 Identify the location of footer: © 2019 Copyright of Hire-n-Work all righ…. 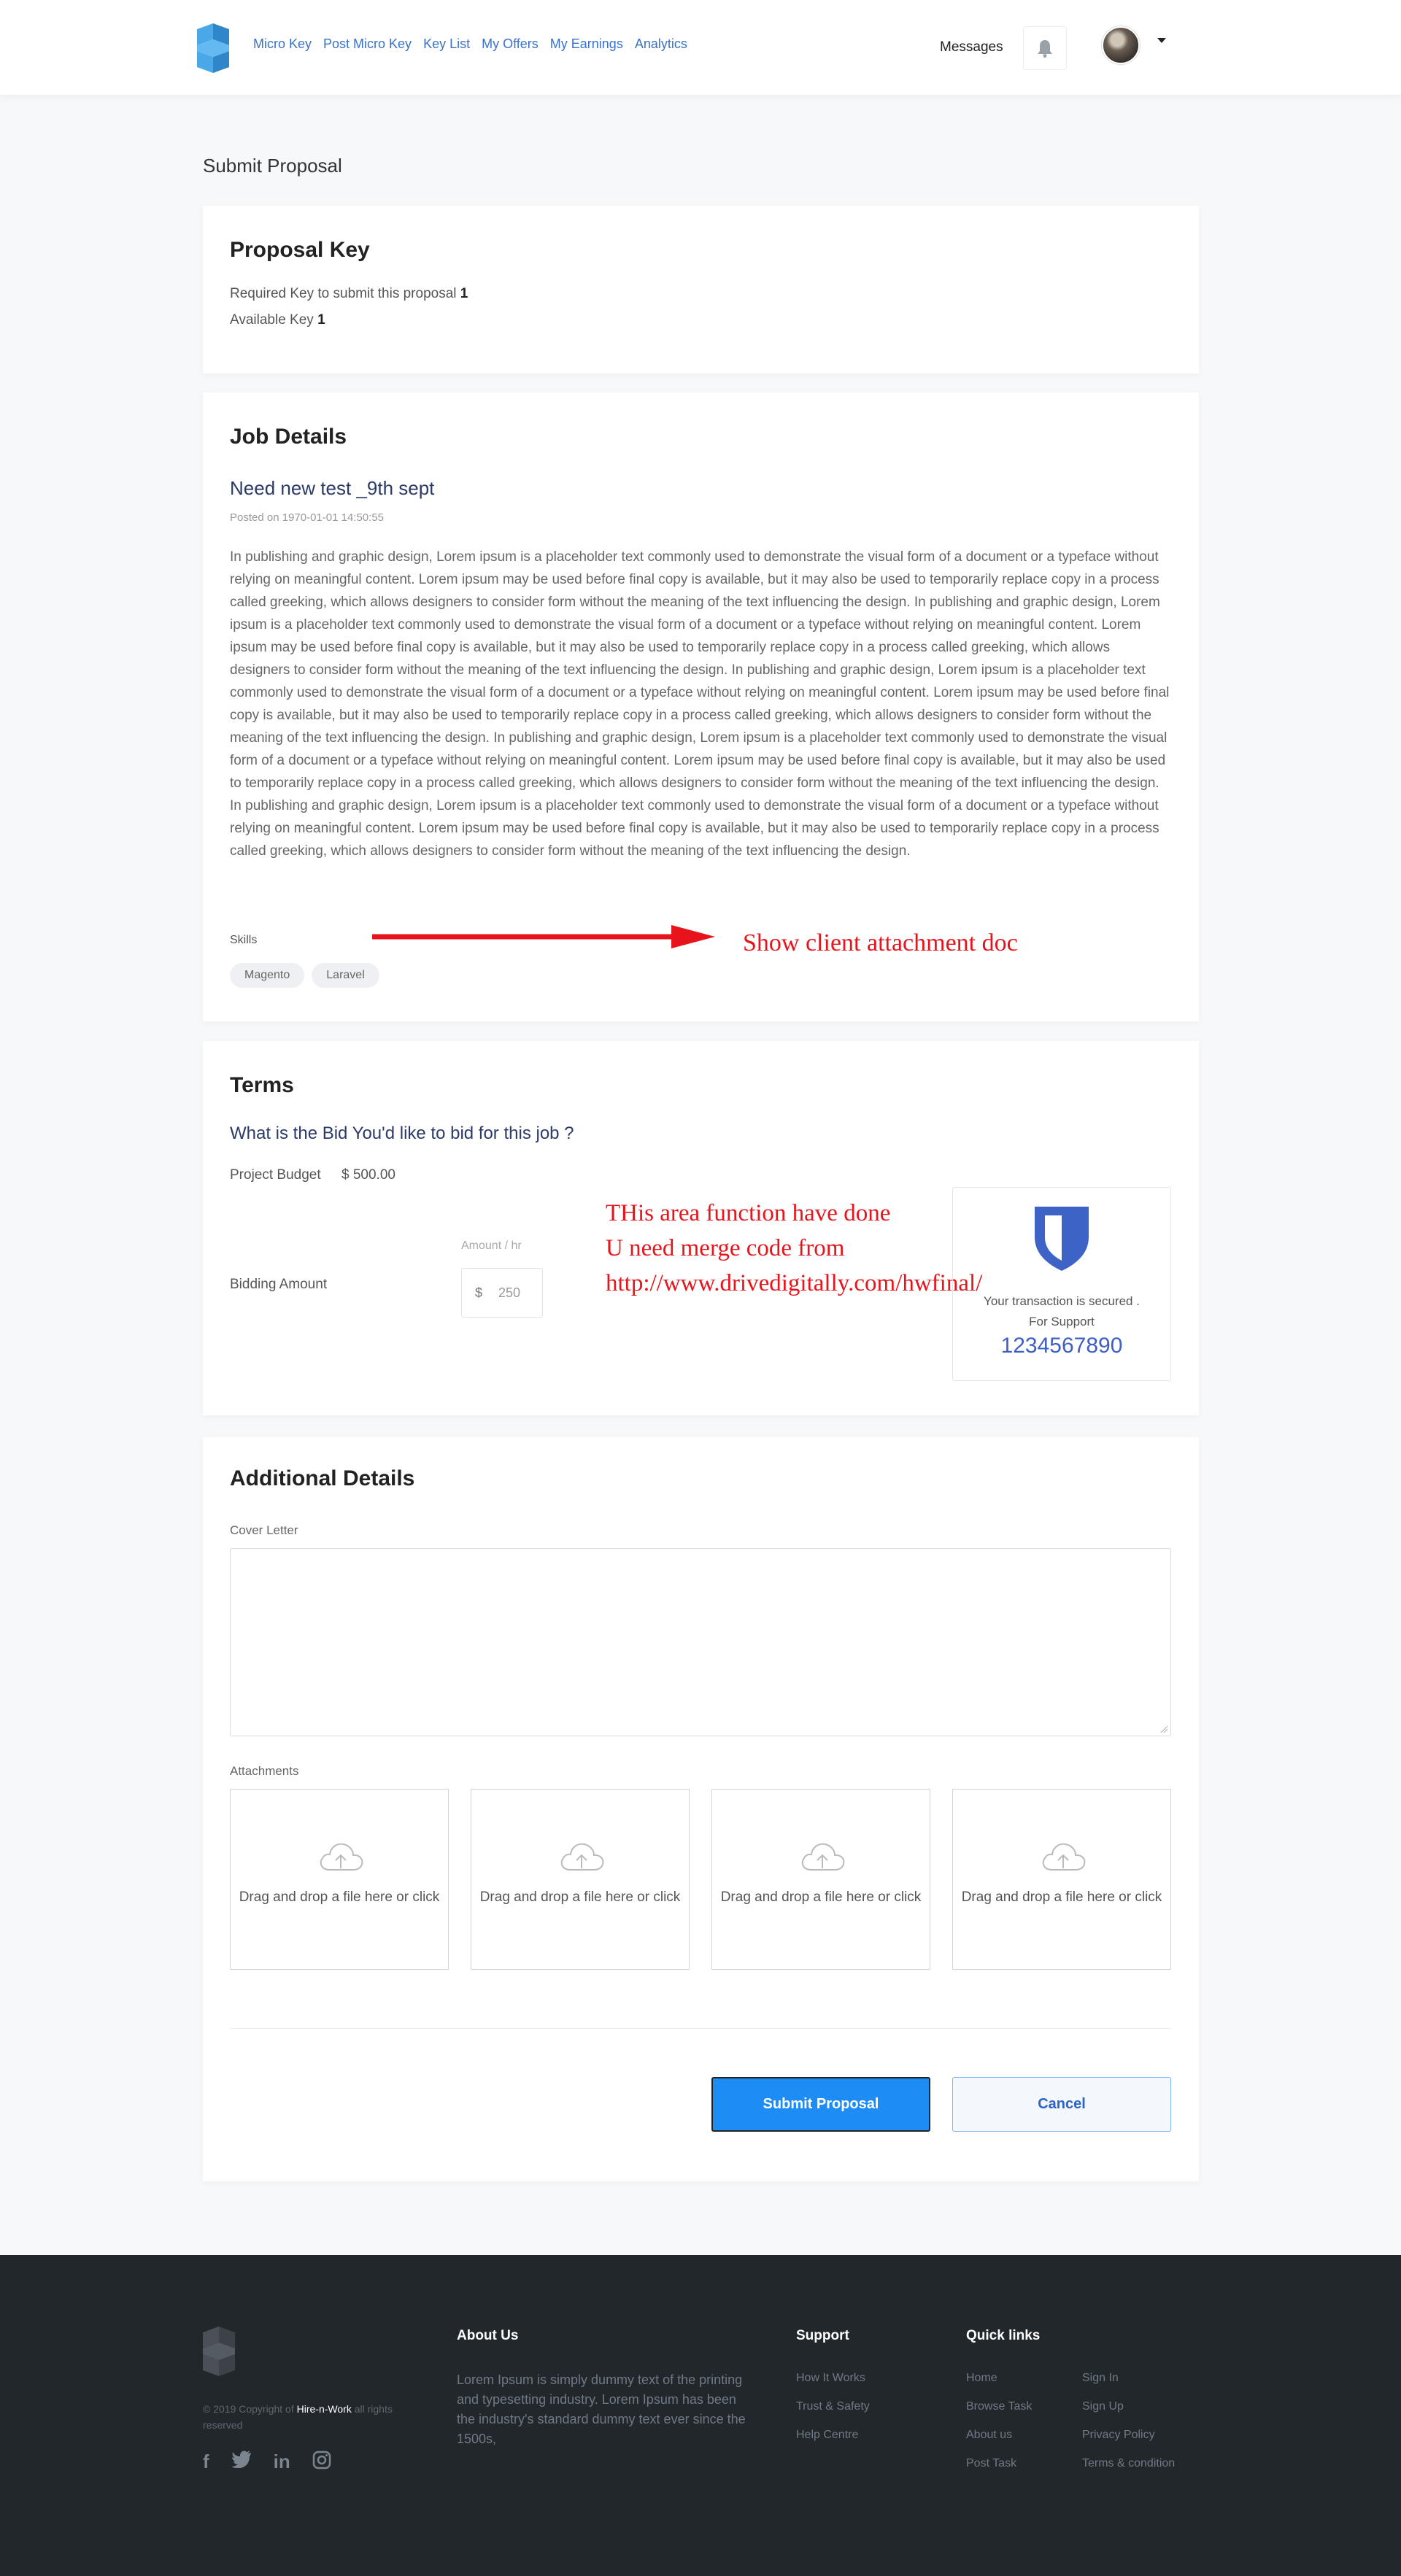
(700, 2415).